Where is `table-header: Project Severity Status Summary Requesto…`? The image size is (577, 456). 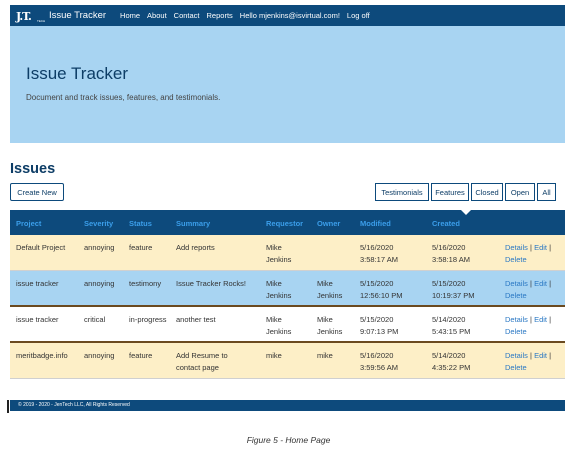 table-header: Project Severity Status Summary Requesto… is located at coordinates (287, 222).